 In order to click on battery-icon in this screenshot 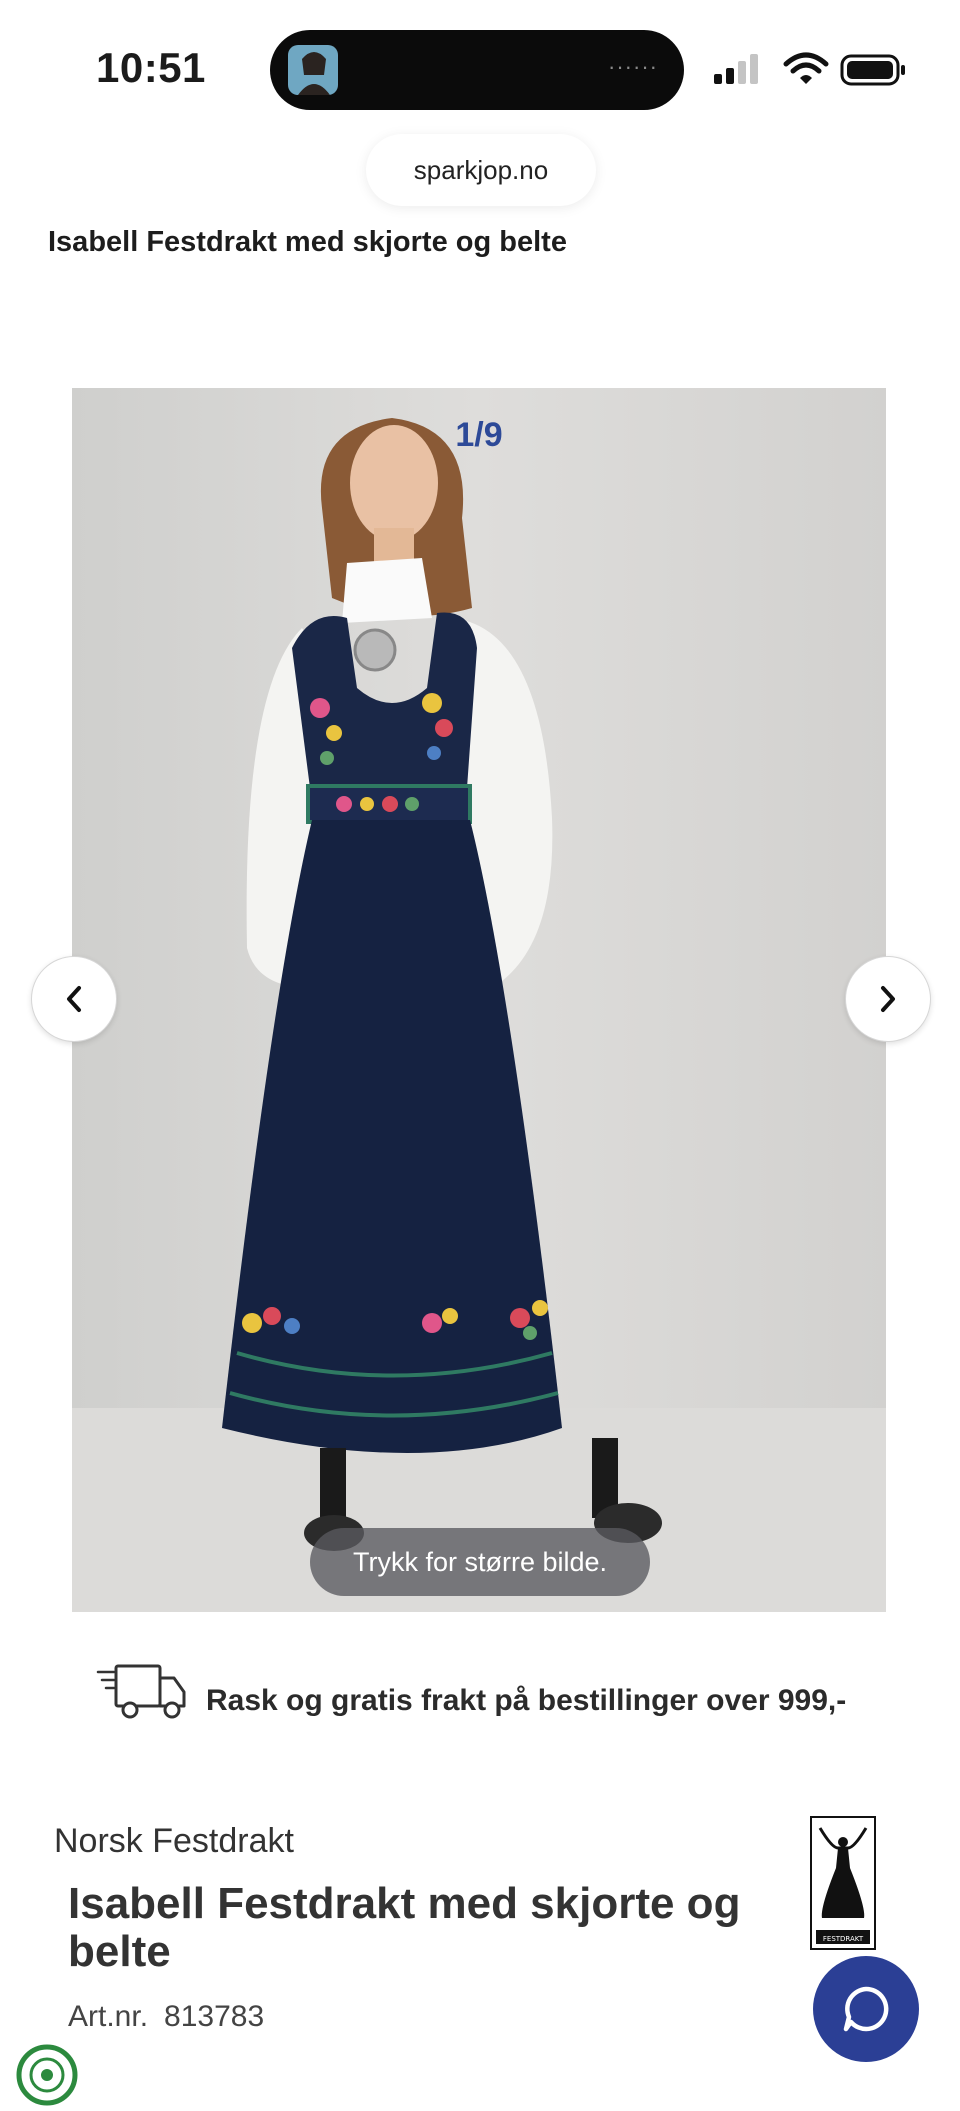, I will do `click(872, 70)`.